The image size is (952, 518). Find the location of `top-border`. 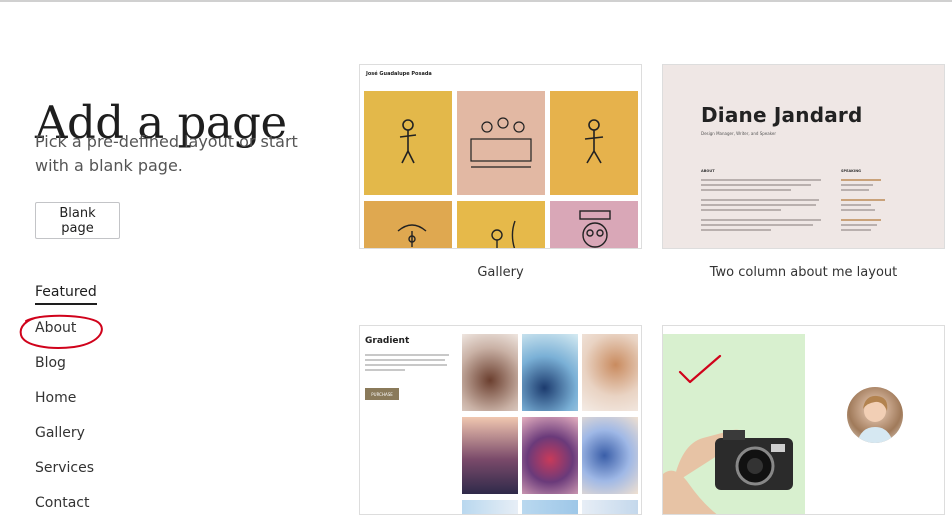

top-border is located at coordinates (476, 1).